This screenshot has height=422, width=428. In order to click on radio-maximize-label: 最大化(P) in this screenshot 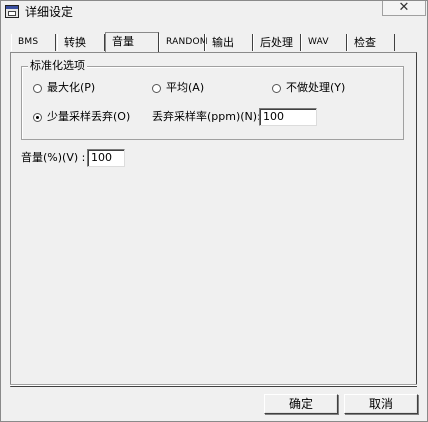, I will do `click(71, 88)`.